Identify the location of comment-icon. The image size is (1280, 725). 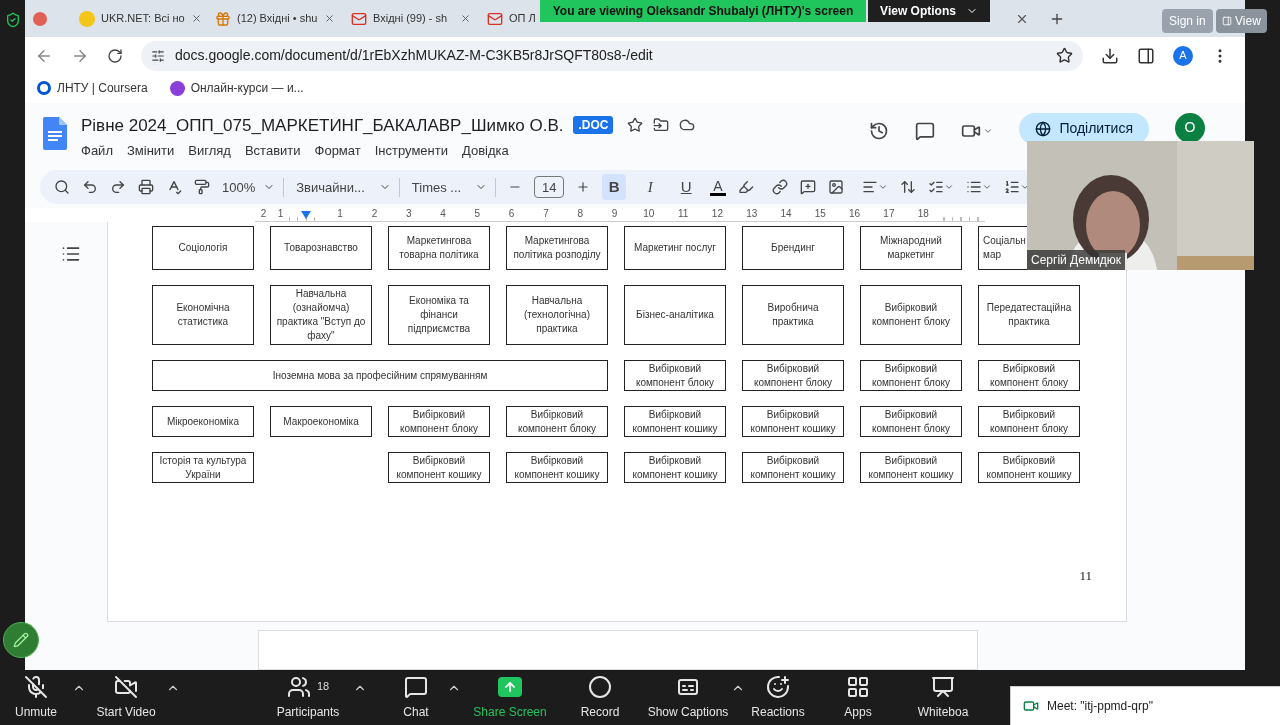
(925, 130).